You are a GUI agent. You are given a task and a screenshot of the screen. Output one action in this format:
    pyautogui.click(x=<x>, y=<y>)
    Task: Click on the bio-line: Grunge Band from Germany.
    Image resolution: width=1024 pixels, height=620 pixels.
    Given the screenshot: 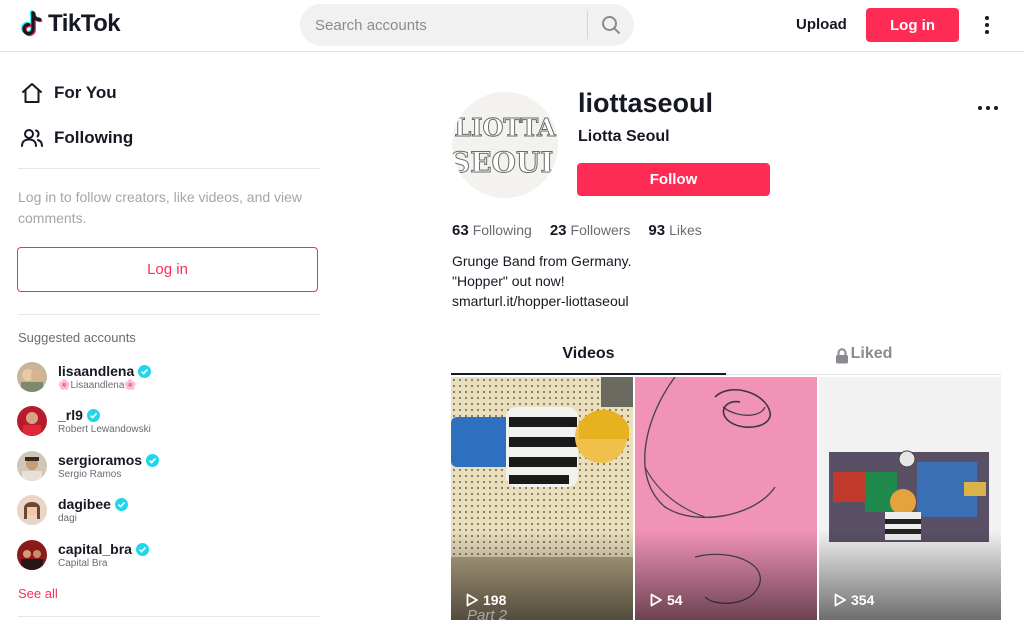 What is the action you would take?
    pyautogui.click(x=542, y=261)
    